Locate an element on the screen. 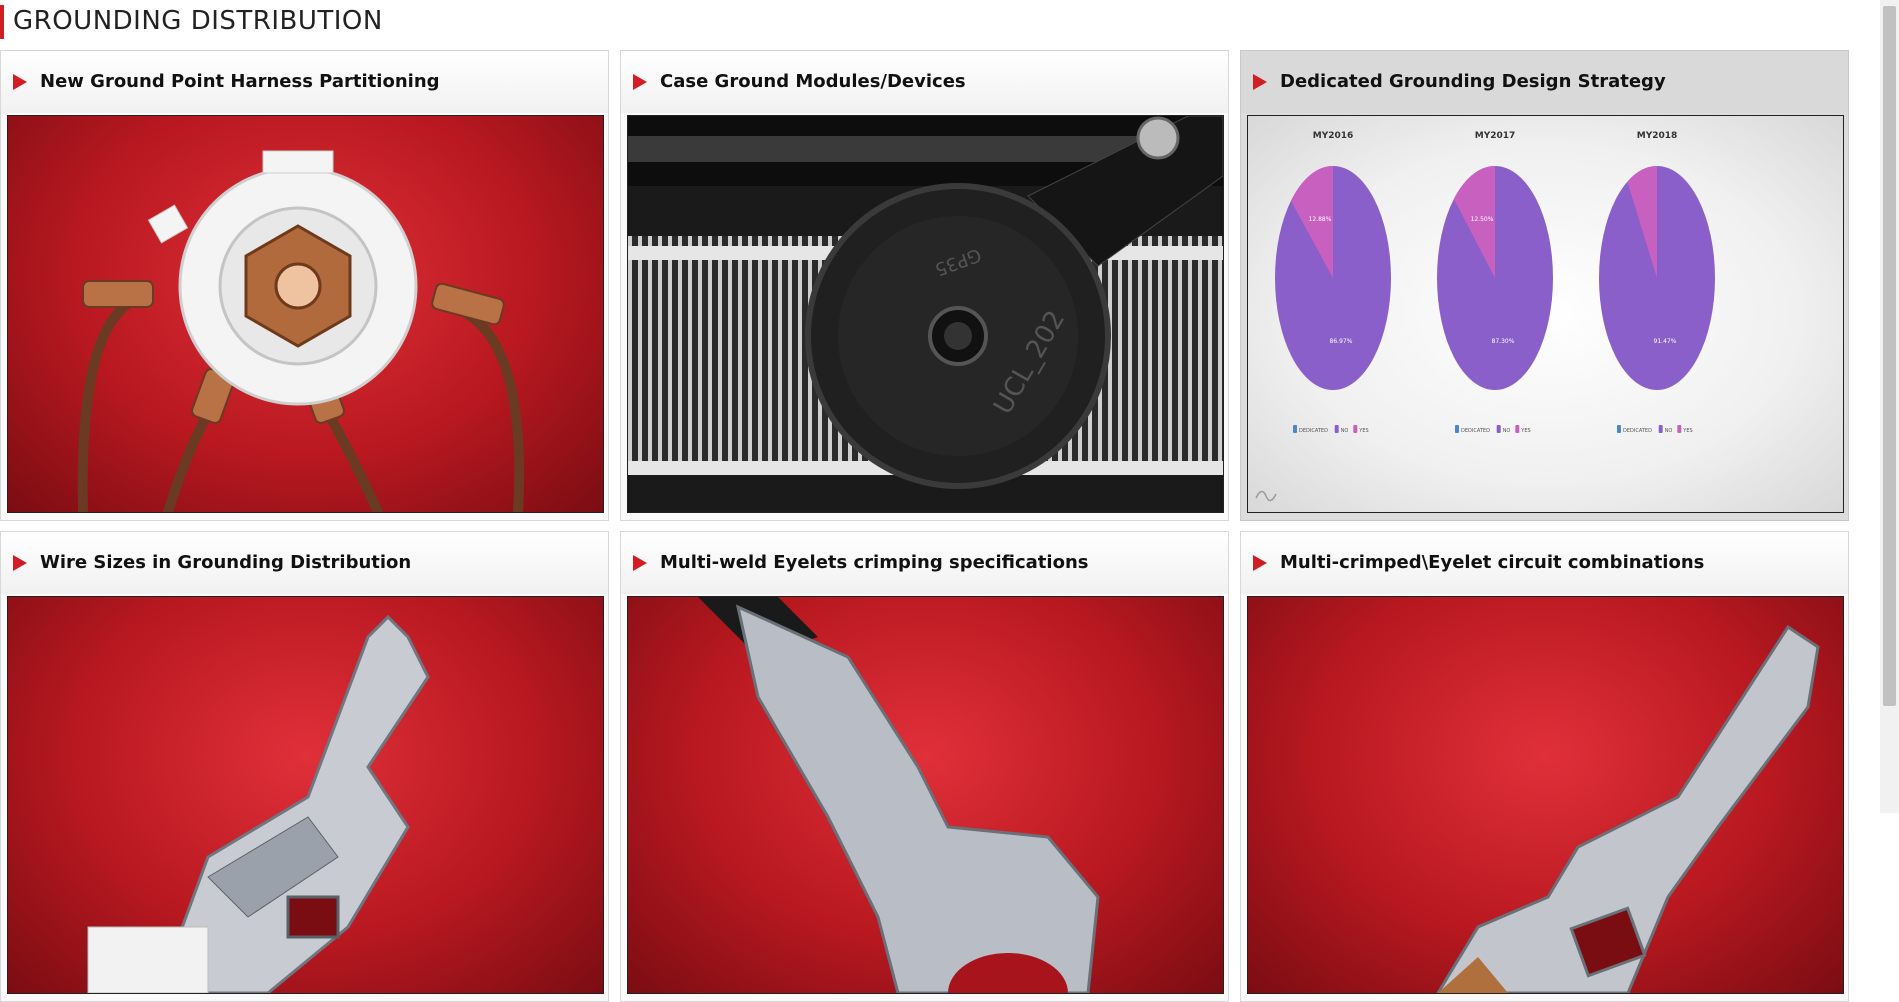  wave-icon is located at coordinates (1266, 496).